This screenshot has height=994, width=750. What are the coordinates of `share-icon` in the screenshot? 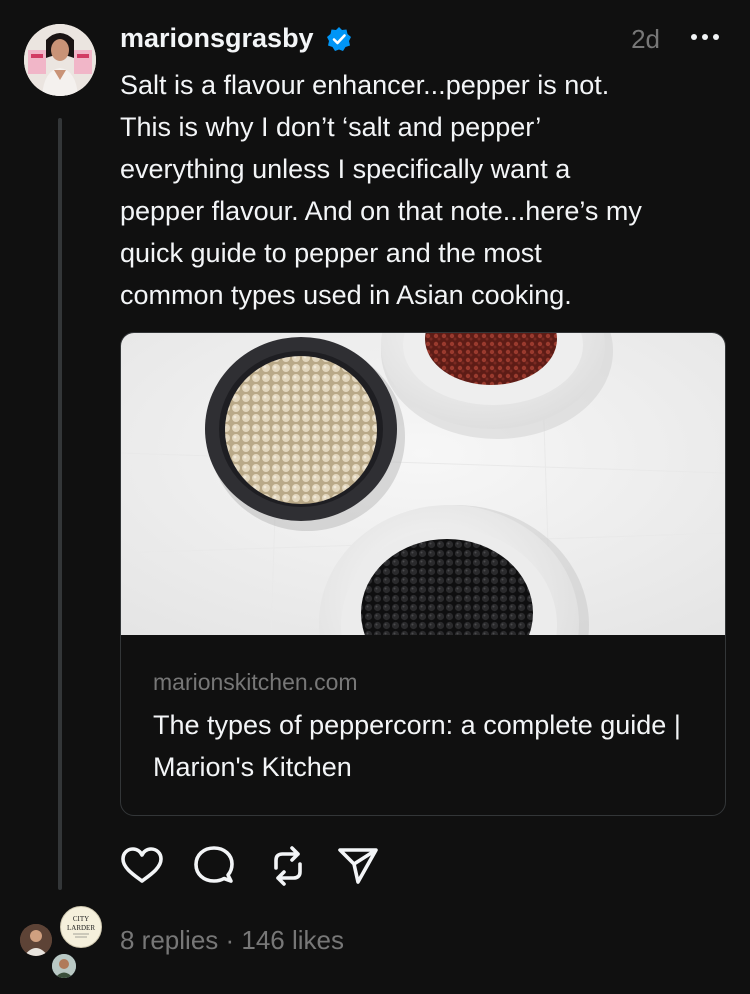 It's located at (358, 866).